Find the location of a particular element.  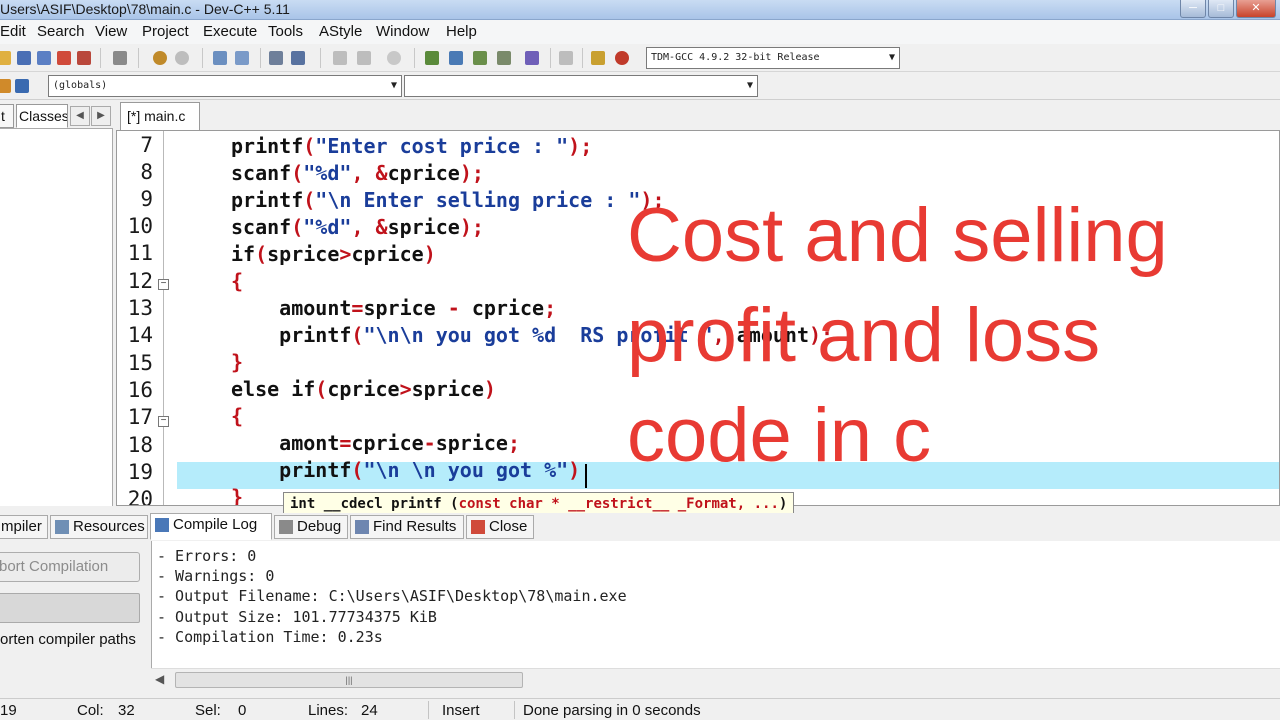

menu-project: Project is located at coordinates (165, 31).